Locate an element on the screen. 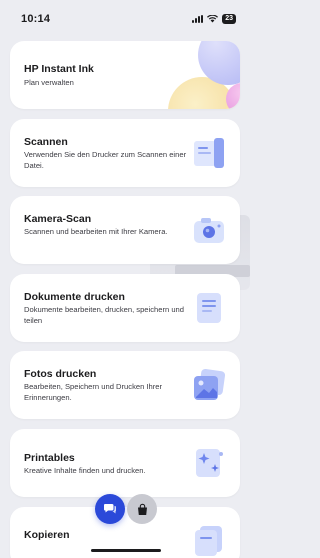 This screenshot has height=558, width=320. card-description: Kreative Inhalte finden und drucken. is located at coordinates (85, 470).